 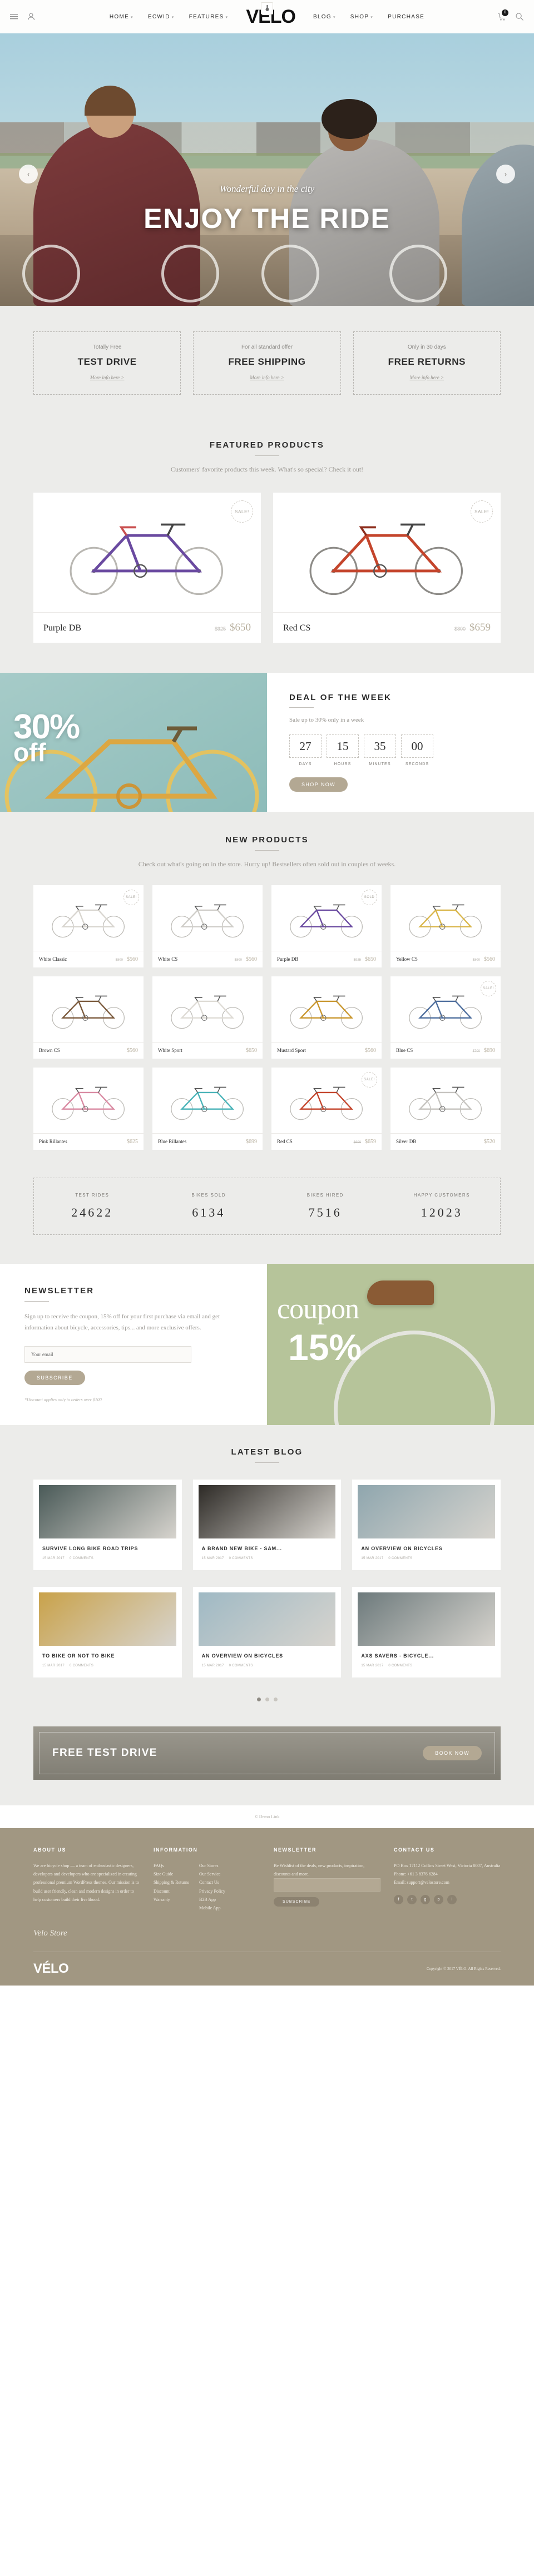 I want to click on user-account-icon, so click(x=31, y=16).